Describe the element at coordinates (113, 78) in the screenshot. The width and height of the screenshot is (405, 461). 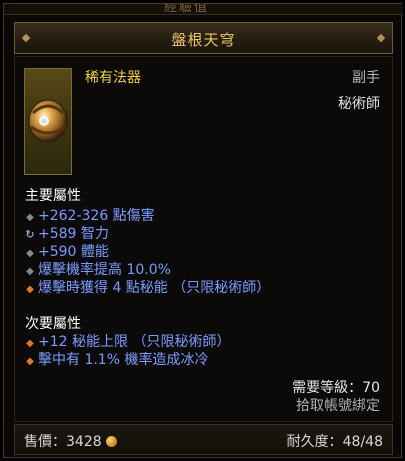
I see `item-rarity: 稀有法器` at that location.